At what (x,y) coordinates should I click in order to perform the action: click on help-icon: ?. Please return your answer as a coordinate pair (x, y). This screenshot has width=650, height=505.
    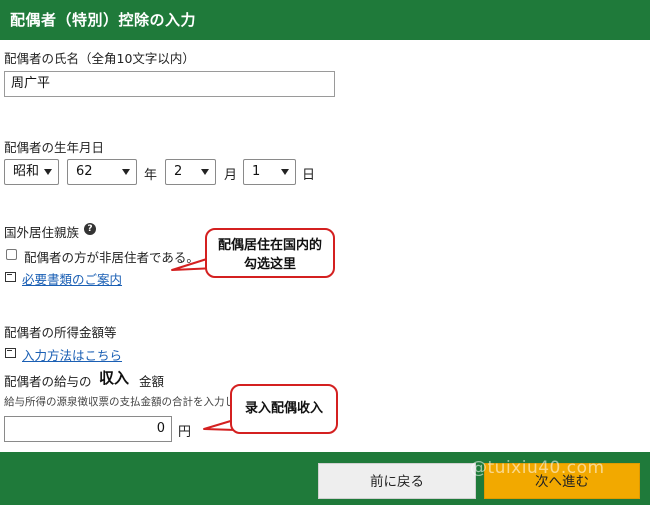
    Looking at the image, I should click on (90, 229).